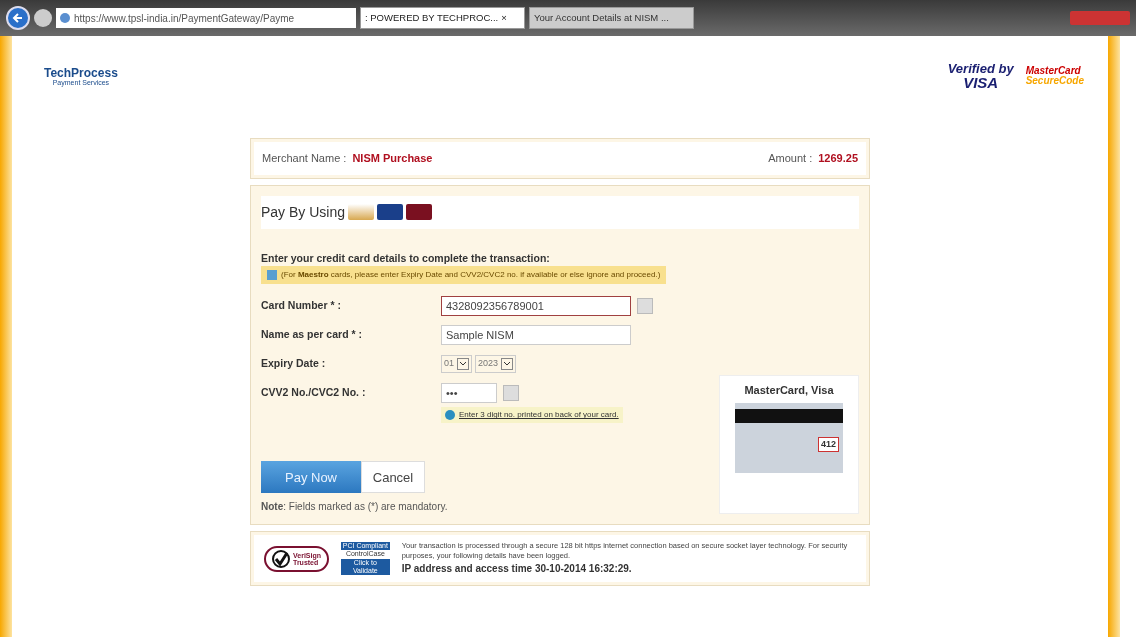  I want to click on close-icon: ×, so click(504, 18).